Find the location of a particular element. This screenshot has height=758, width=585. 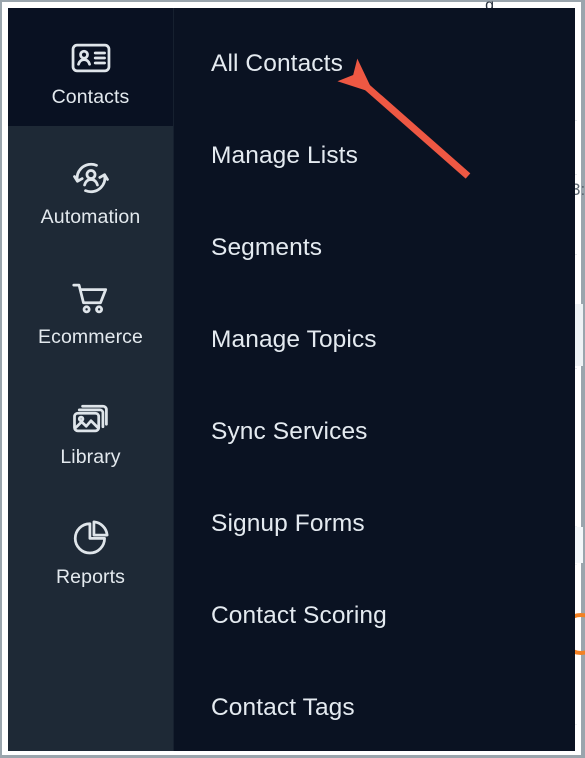

menu-item-all-contacts: All Contacts is located at coordinates (277, 64).